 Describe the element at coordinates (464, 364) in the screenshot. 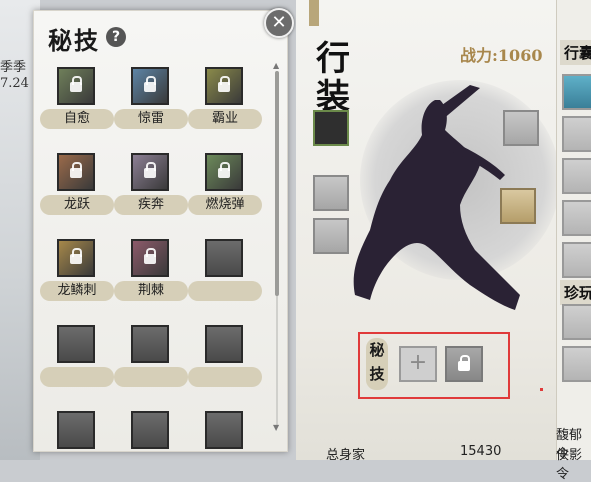

I see `lock-icon` at that location.